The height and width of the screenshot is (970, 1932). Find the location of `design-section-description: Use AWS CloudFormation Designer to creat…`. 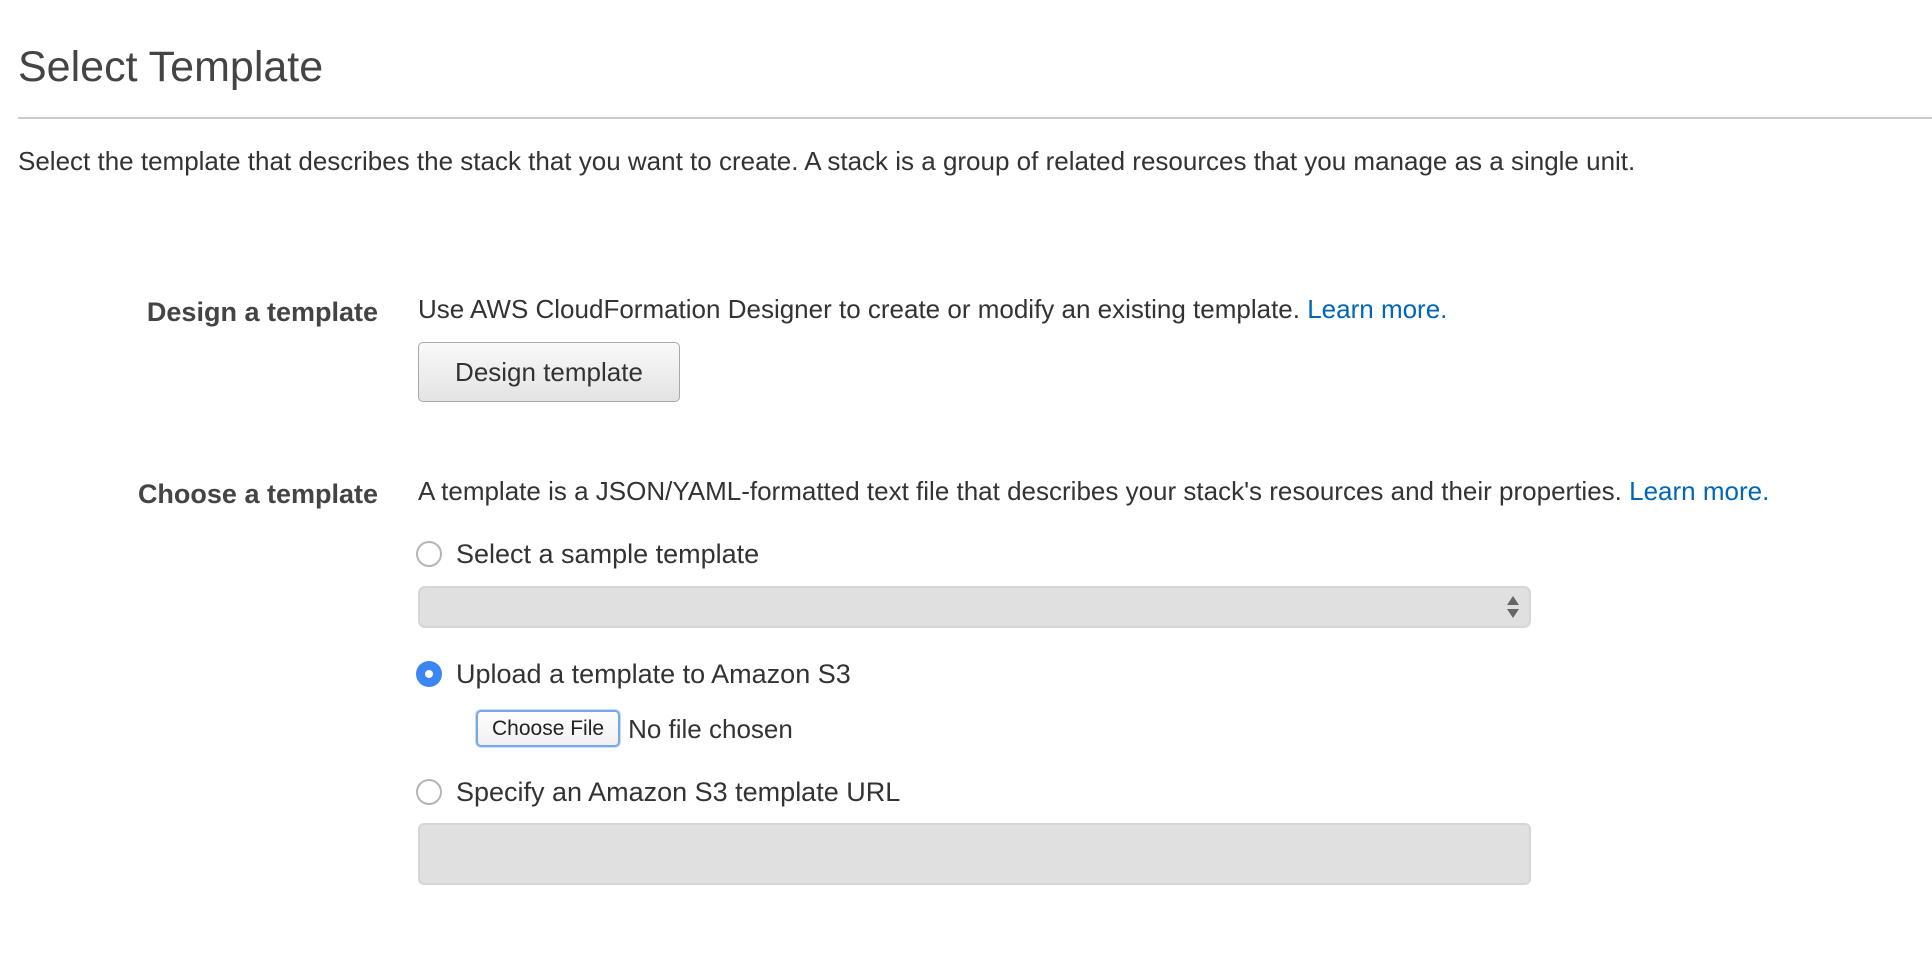

design-section-description: Use AWS CloudFormation Designer to creat… is located at coordinates (932, 309).